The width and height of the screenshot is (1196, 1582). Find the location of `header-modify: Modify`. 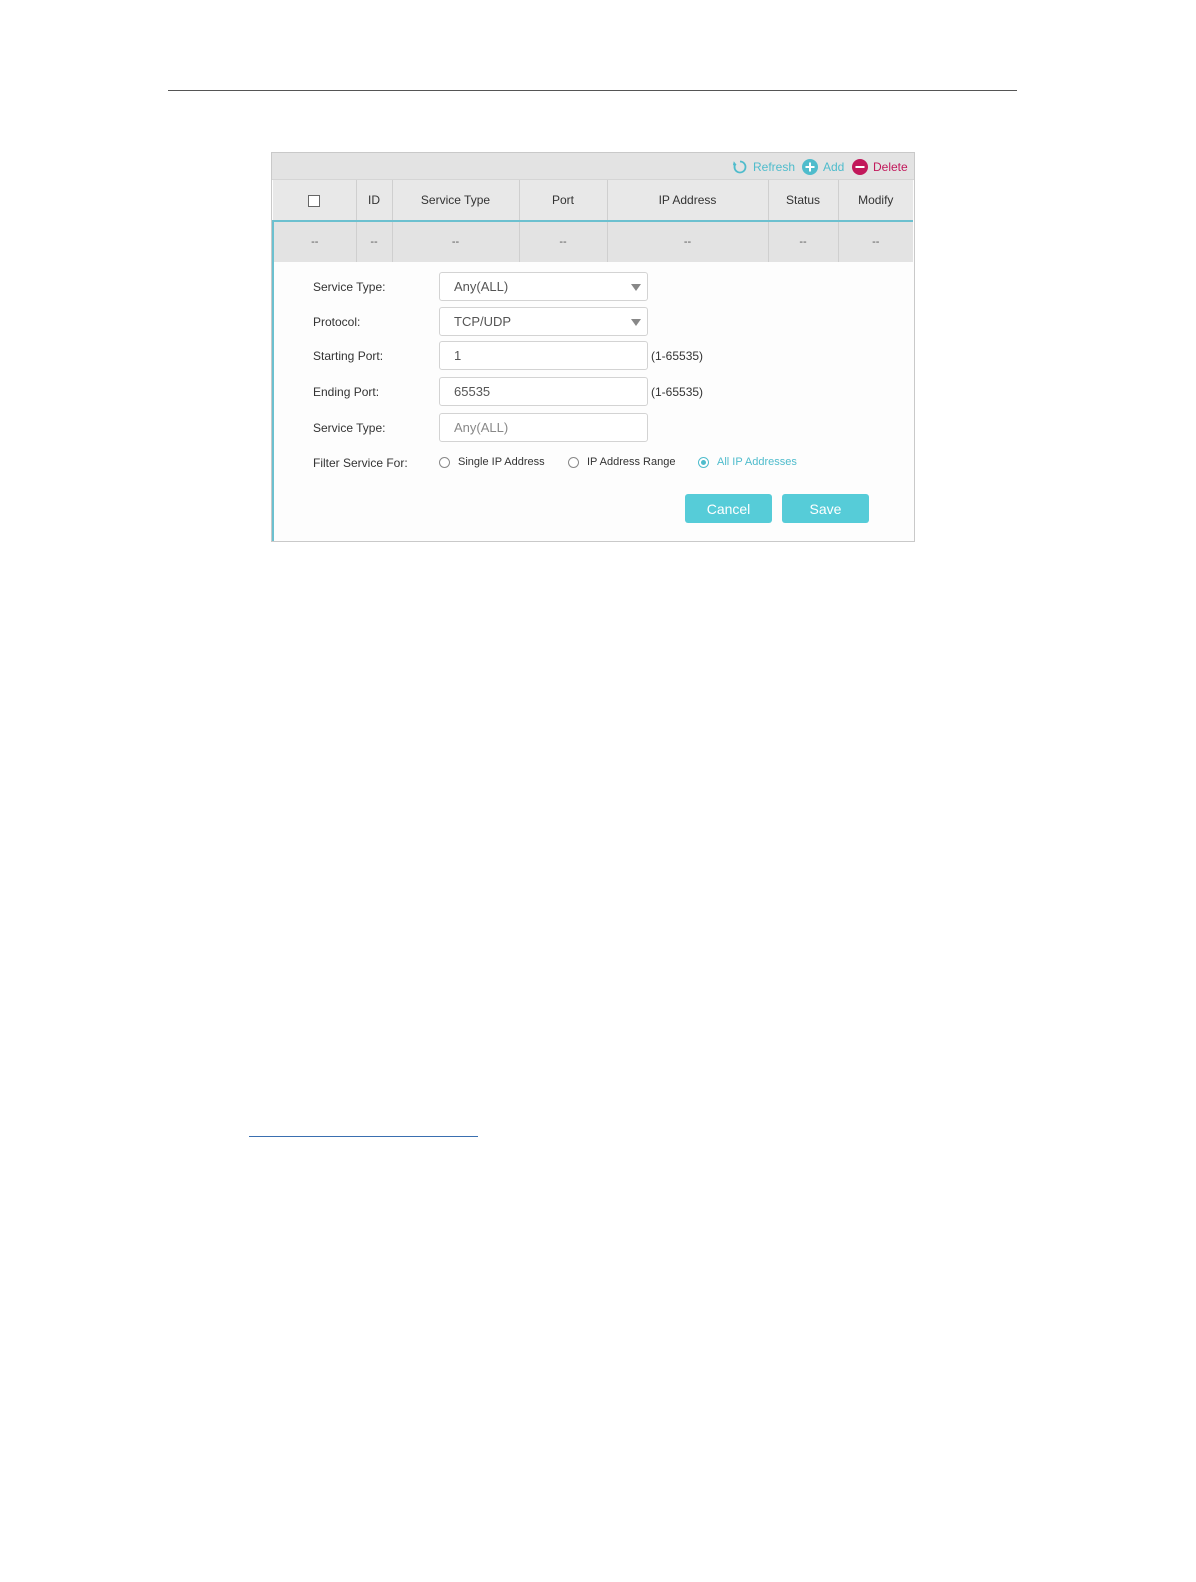

header-modify: Modify is located at coordinates (875, 201).